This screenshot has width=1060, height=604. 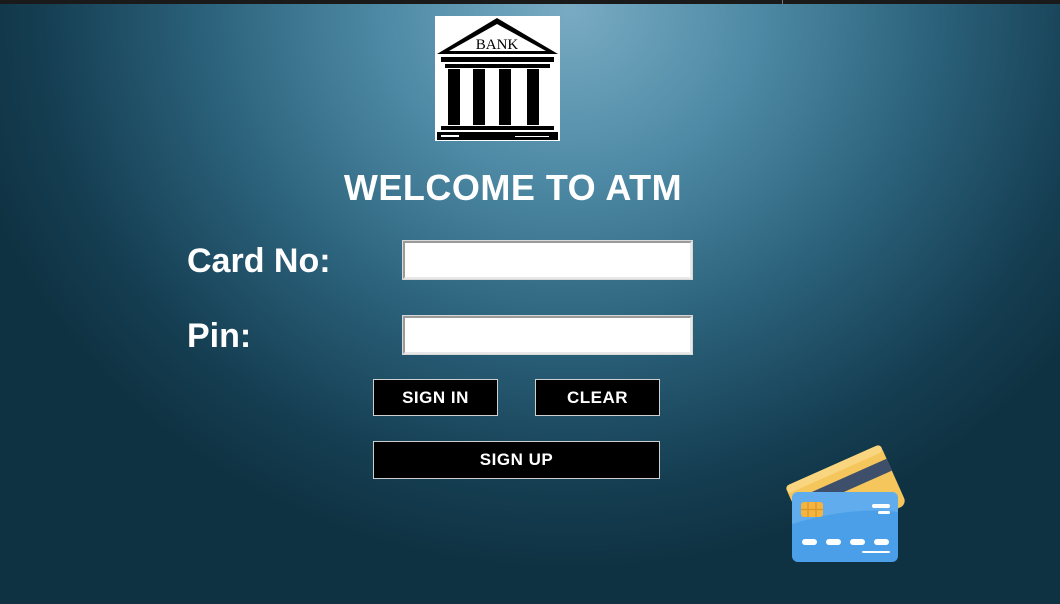 I want to click on bank-building-icon: BANK, so click(x=497, y=78).